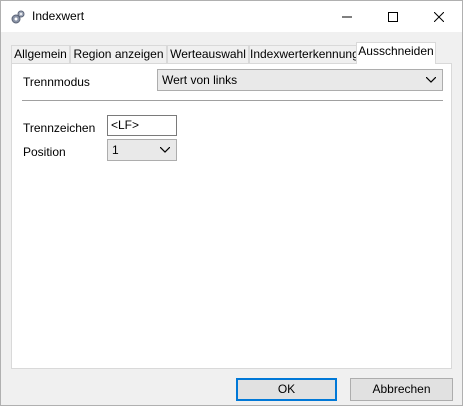 The image size is (463, 406). What do you see at coordinates (115, 150) in the screenshot?
I see `position-value: 1` at bounding box center [115, 150].